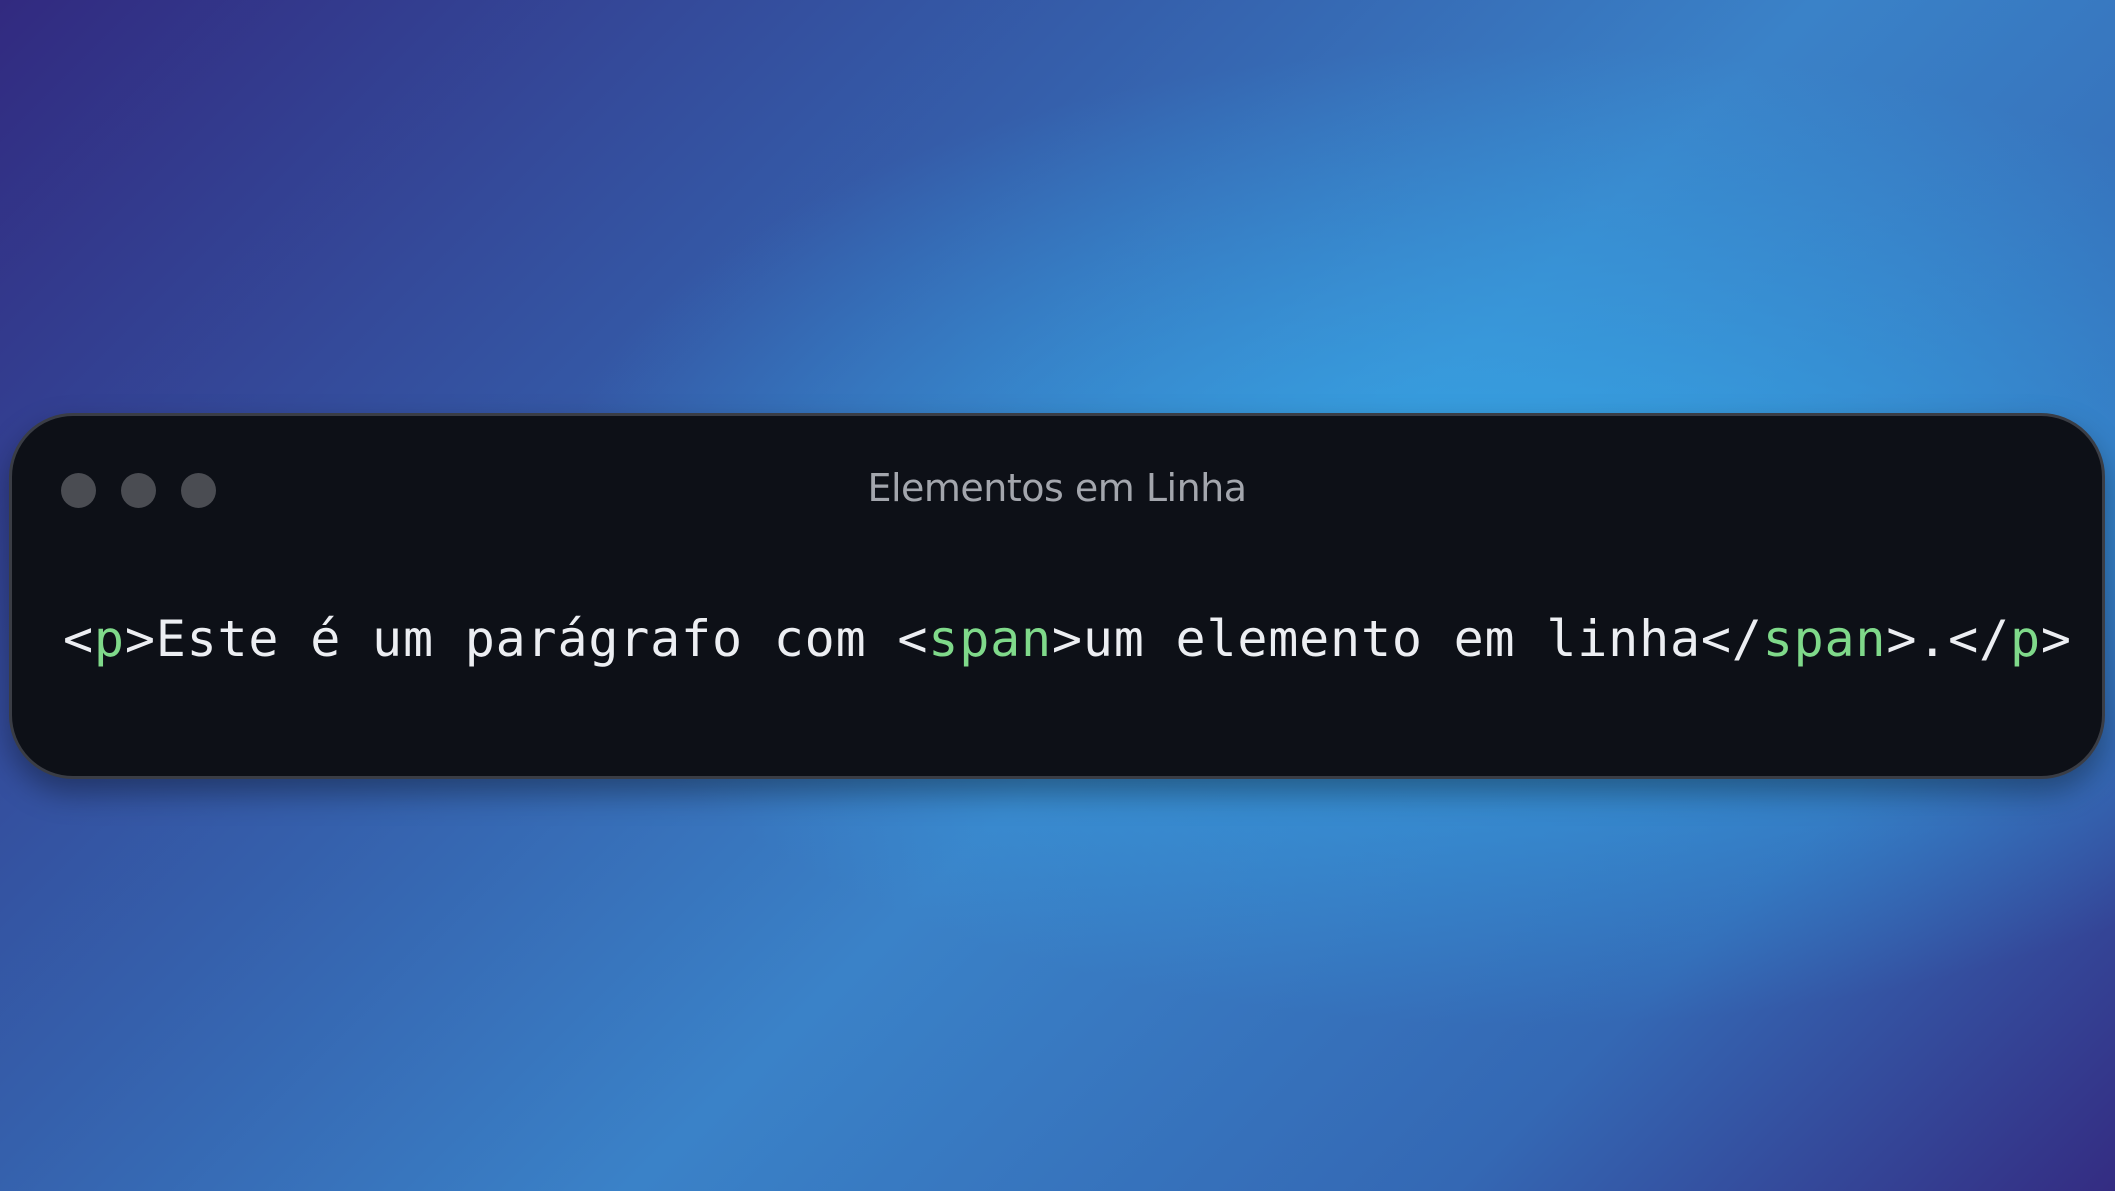 Image resolution: width=2115 pixels, height=1191 pixels. I want to click on code-text: Este é um parágrafo com, so click(526, 639).